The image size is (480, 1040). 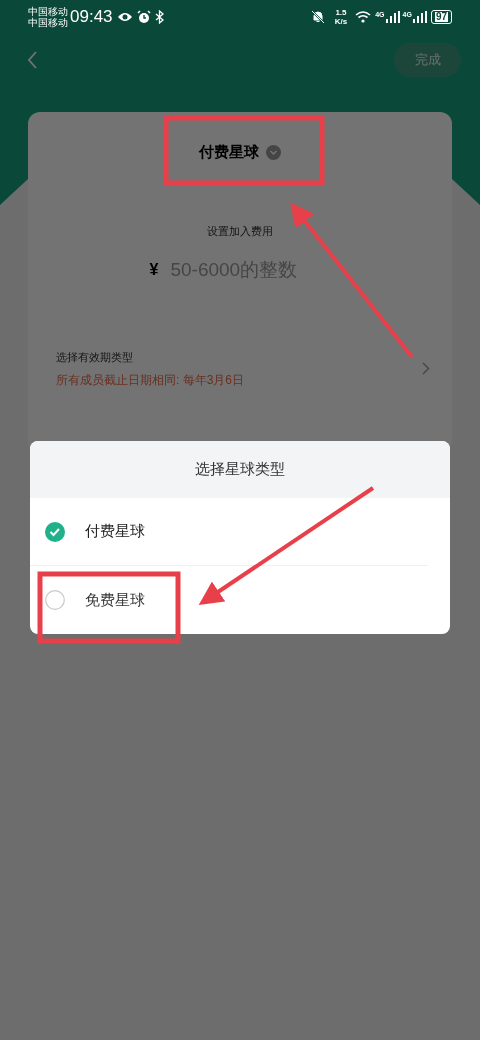 What do you see at coordinates (240, 368) in the screenshot?
I see `validity-row: 选择有效期类型 所有成员截止日期相同: 每年3月6日` at bounding box center [240, 368].